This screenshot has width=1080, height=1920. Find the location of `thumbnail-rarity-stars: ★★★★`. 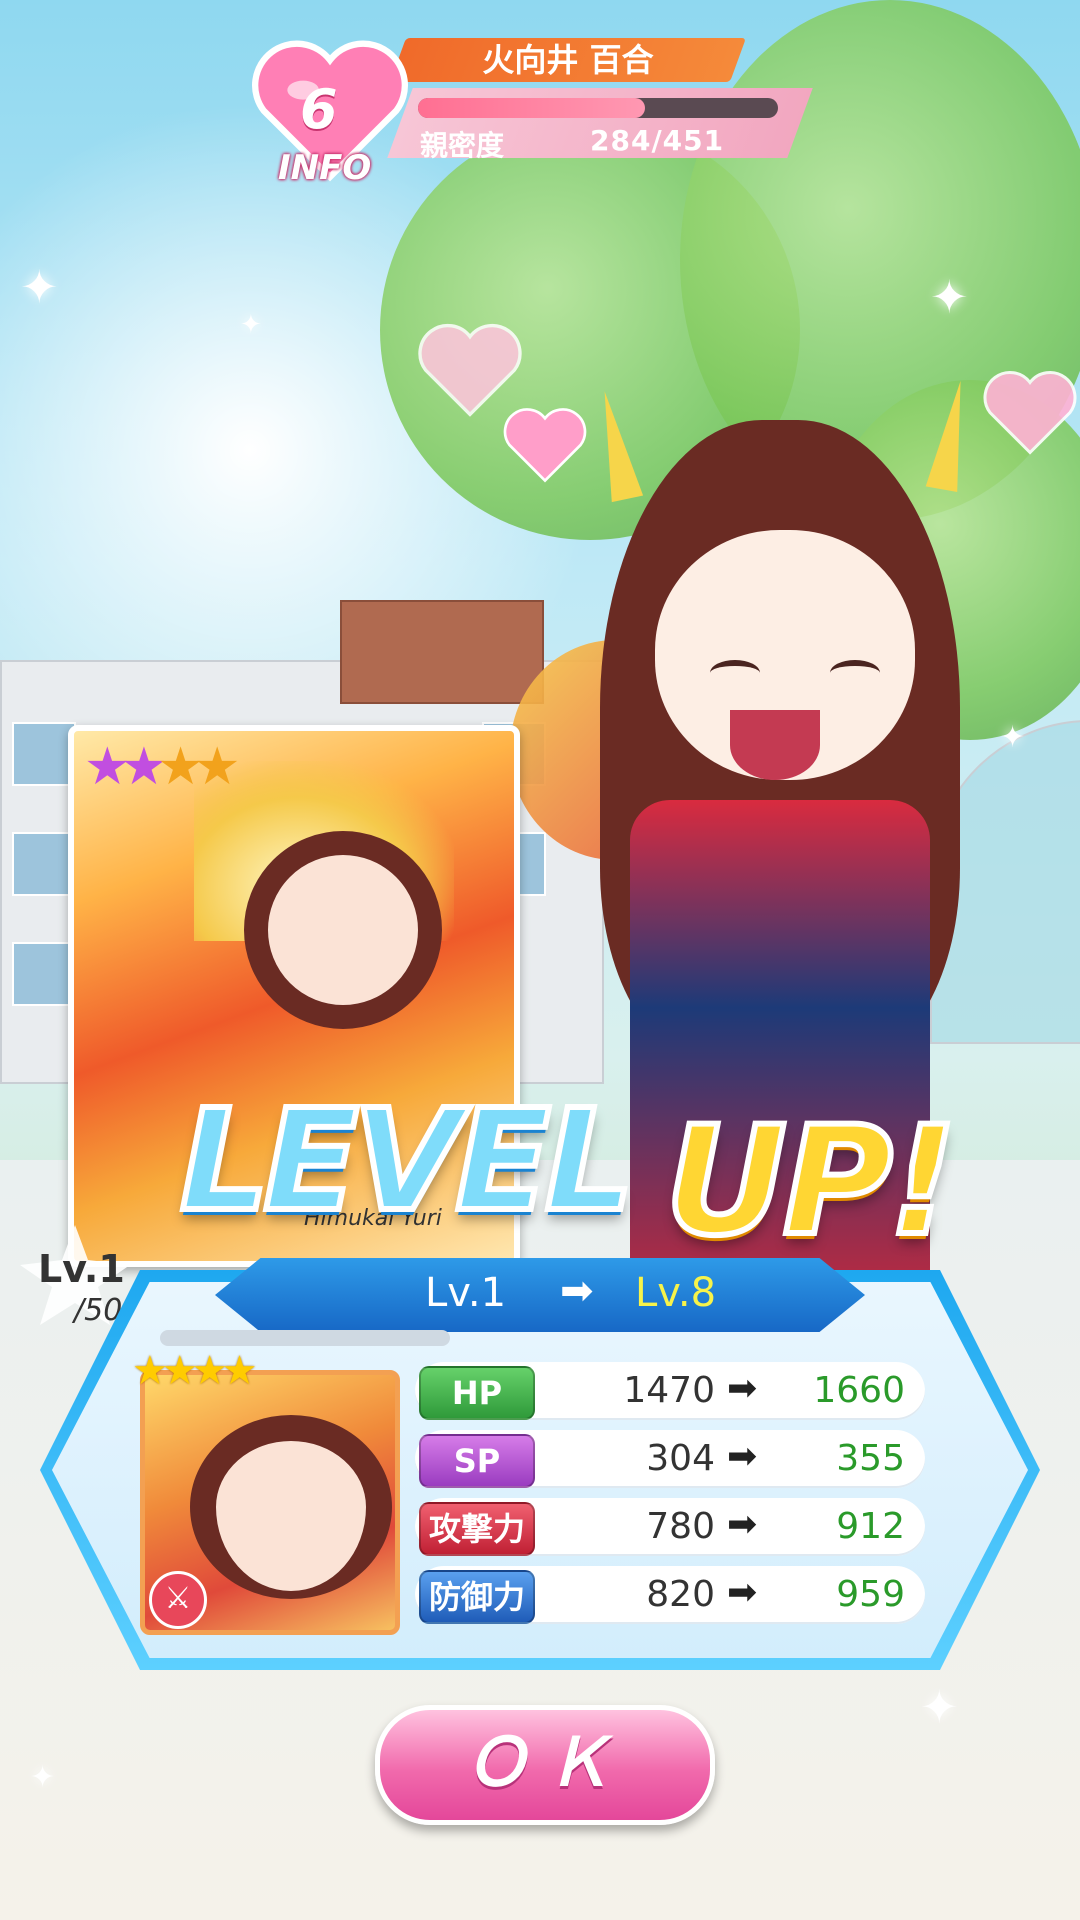

thumbnail-rarity-stars: ★★★★ is located at coordinates (195, 1371).